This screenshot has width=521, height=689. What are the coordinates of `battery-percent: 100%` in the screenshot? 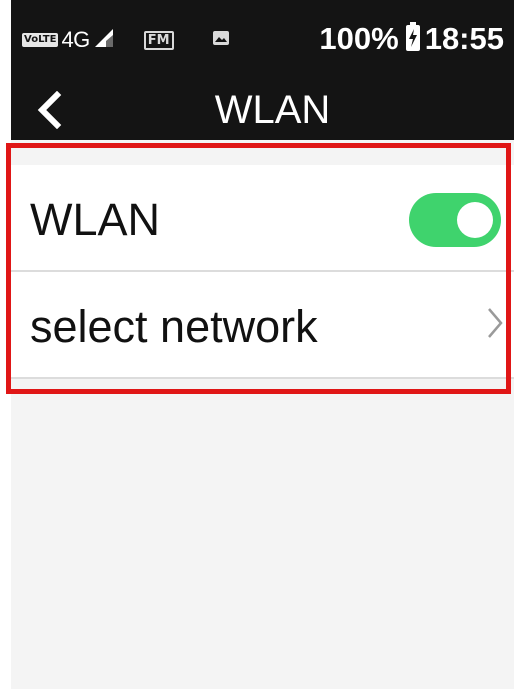 It's located at (359, 38).